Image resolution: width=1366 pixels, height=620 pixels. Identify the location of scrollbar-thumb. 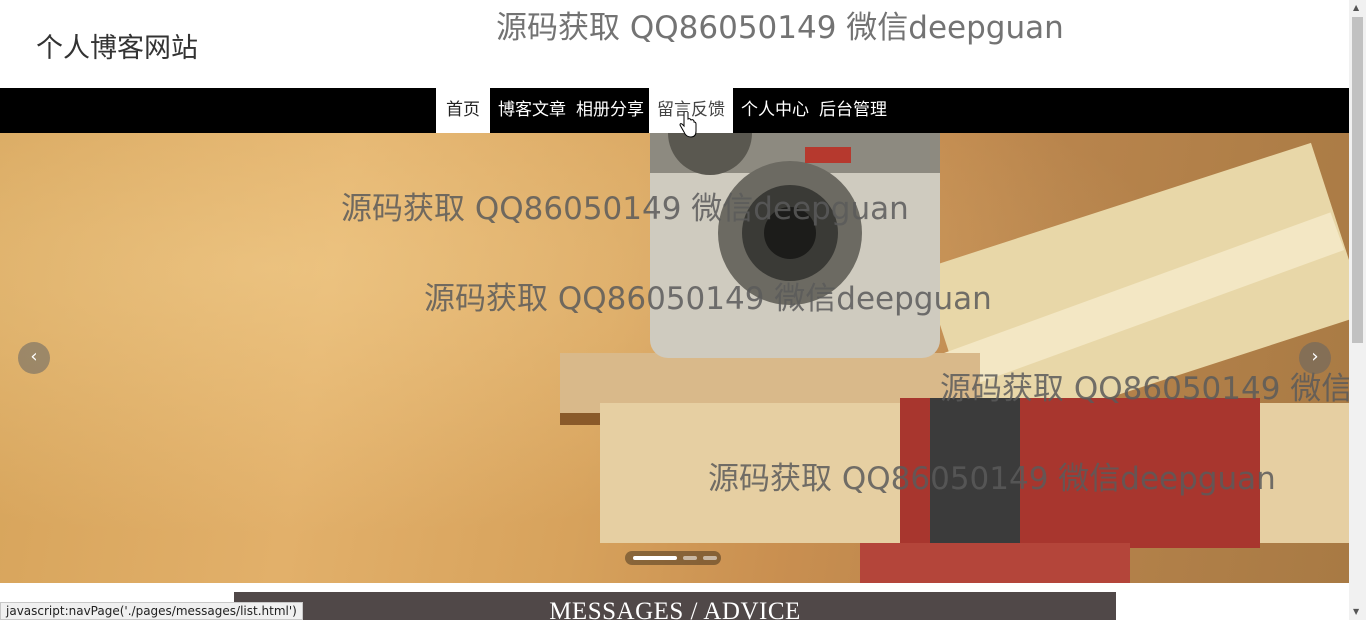
(1357, 180).